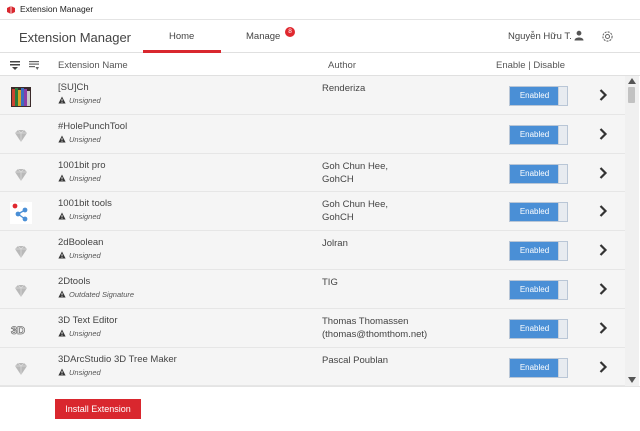 This screenshot has width=640, height=431. I want to click on list-item: [SU]Ch Unsigned Renderiza Enabled, so click(312, 95).